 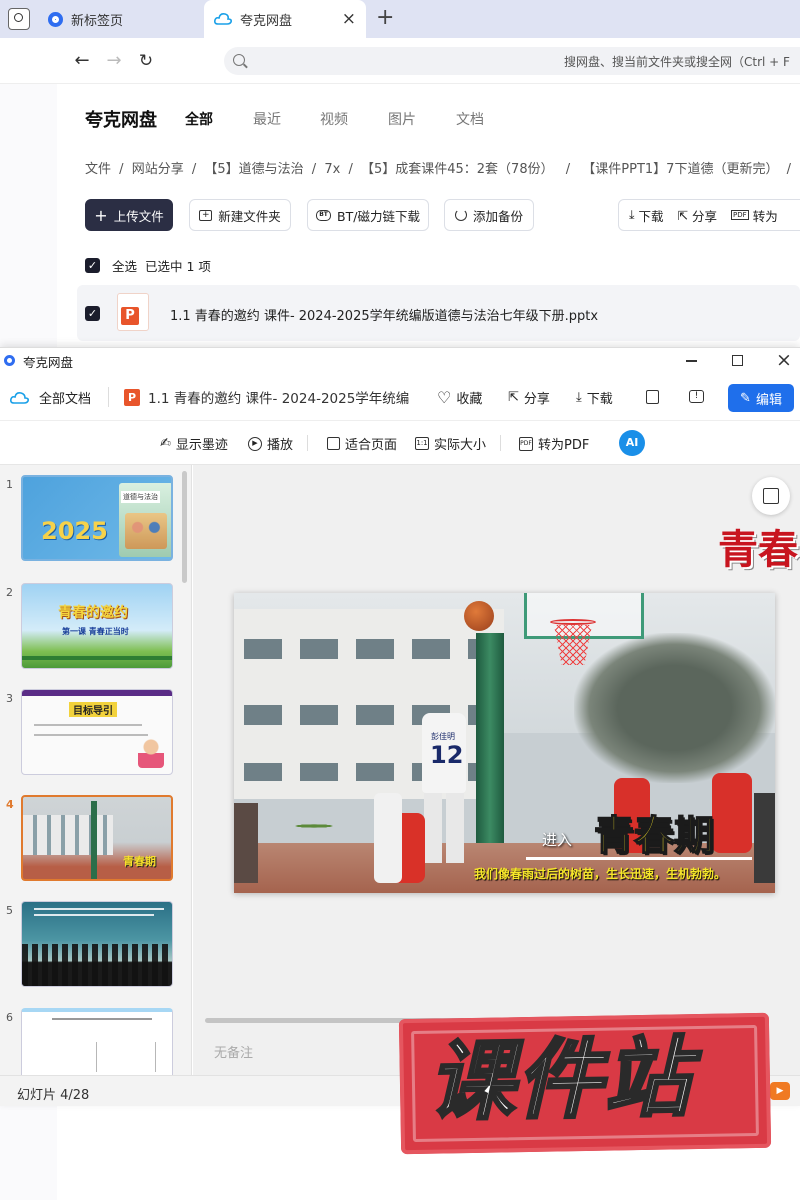 I want to click on viewer-share-button: ⇱ 分享, so click(x=529, y=397).